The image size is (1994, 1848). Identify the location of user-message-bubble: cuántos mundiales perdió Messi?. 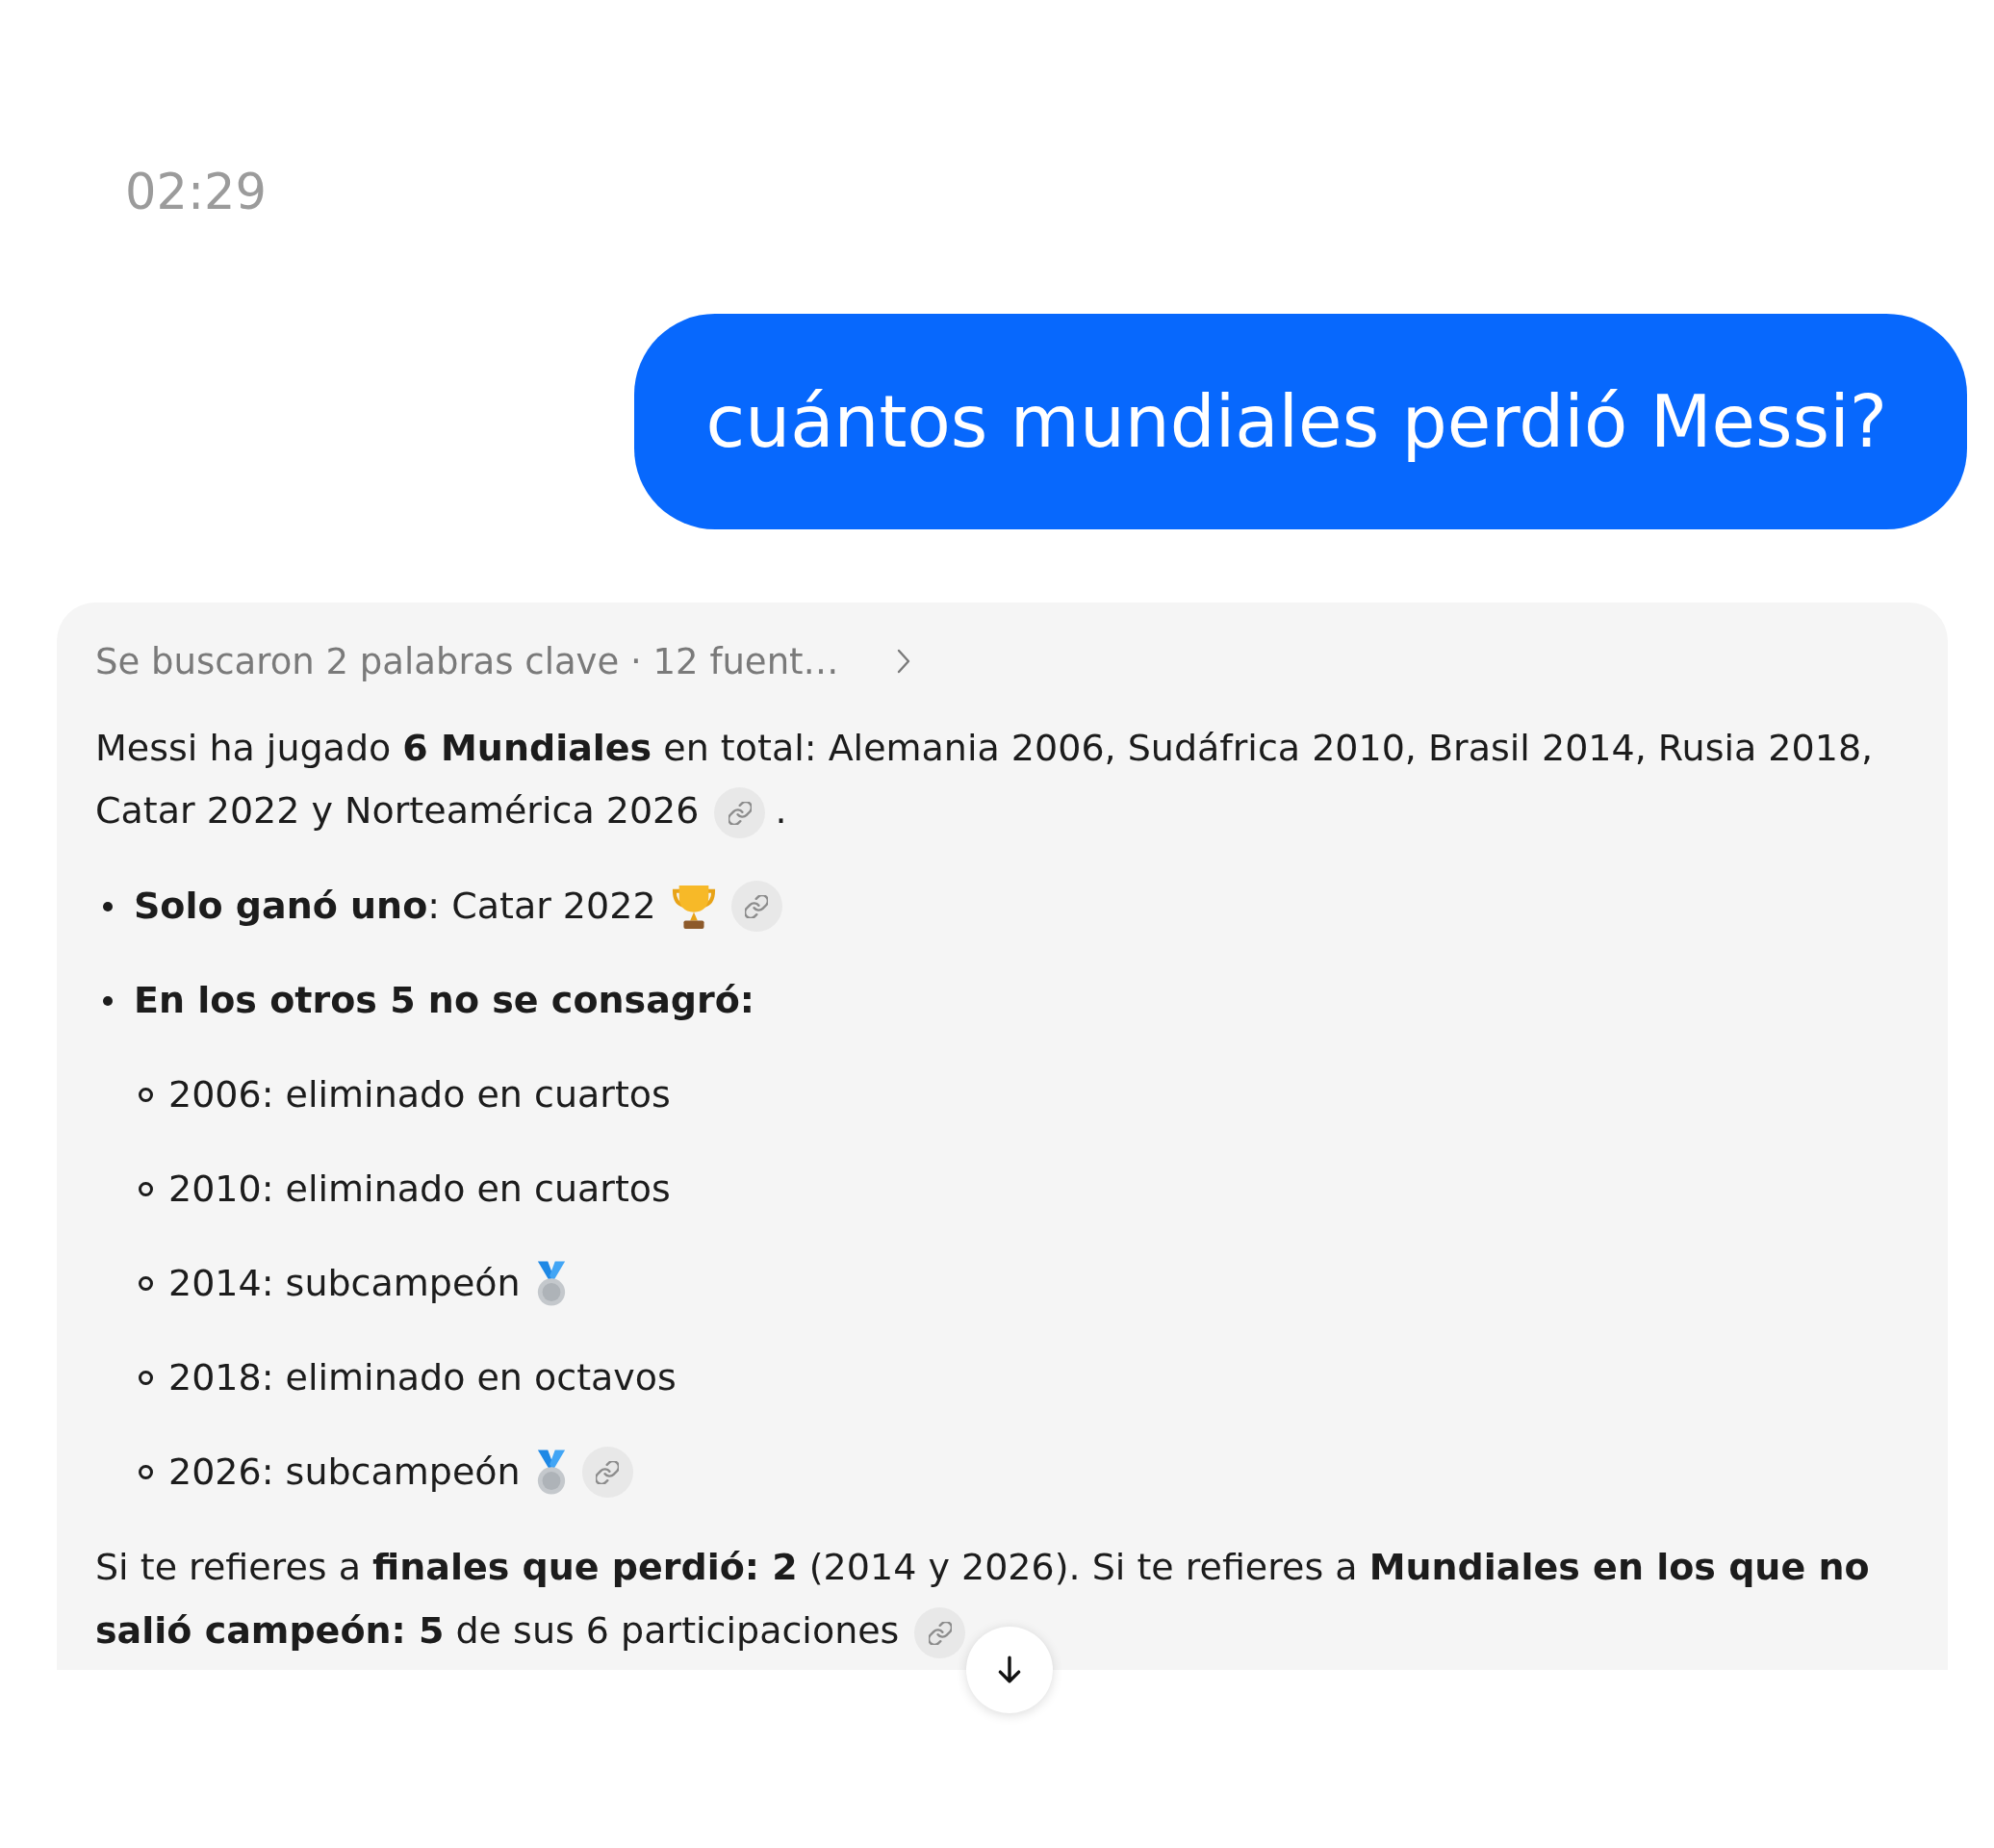
(1300, 421).